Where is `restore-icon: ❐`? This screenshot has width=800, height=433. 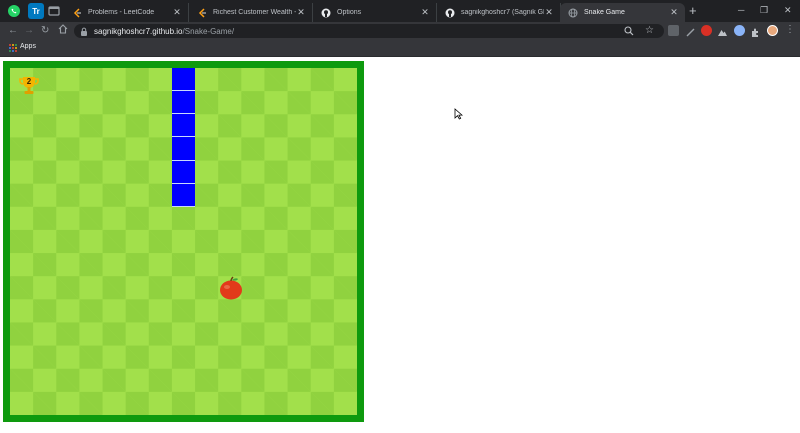 restore-icon: ❐ is located at coordinates (764, 10).